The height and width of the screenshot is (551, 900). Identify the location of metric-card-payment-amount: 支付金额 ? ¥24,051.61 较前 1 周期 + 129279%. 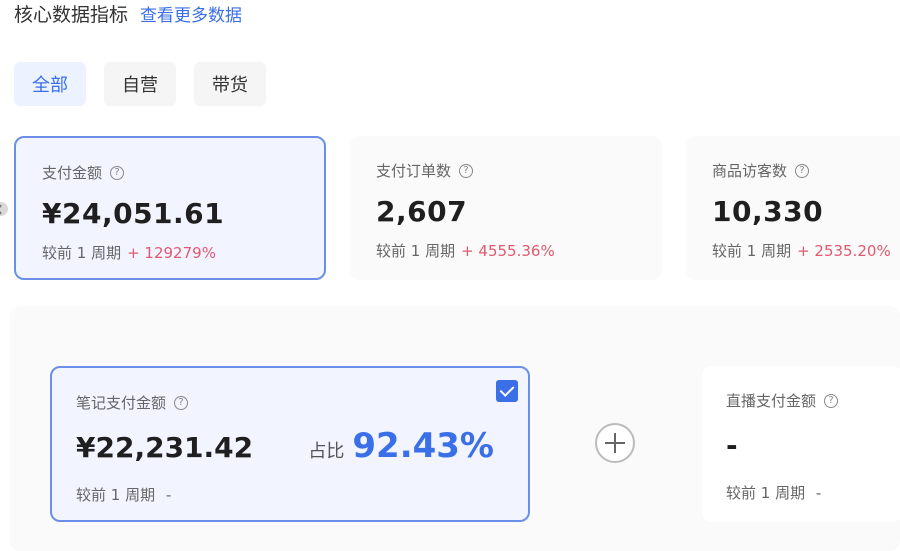
(170, 208).